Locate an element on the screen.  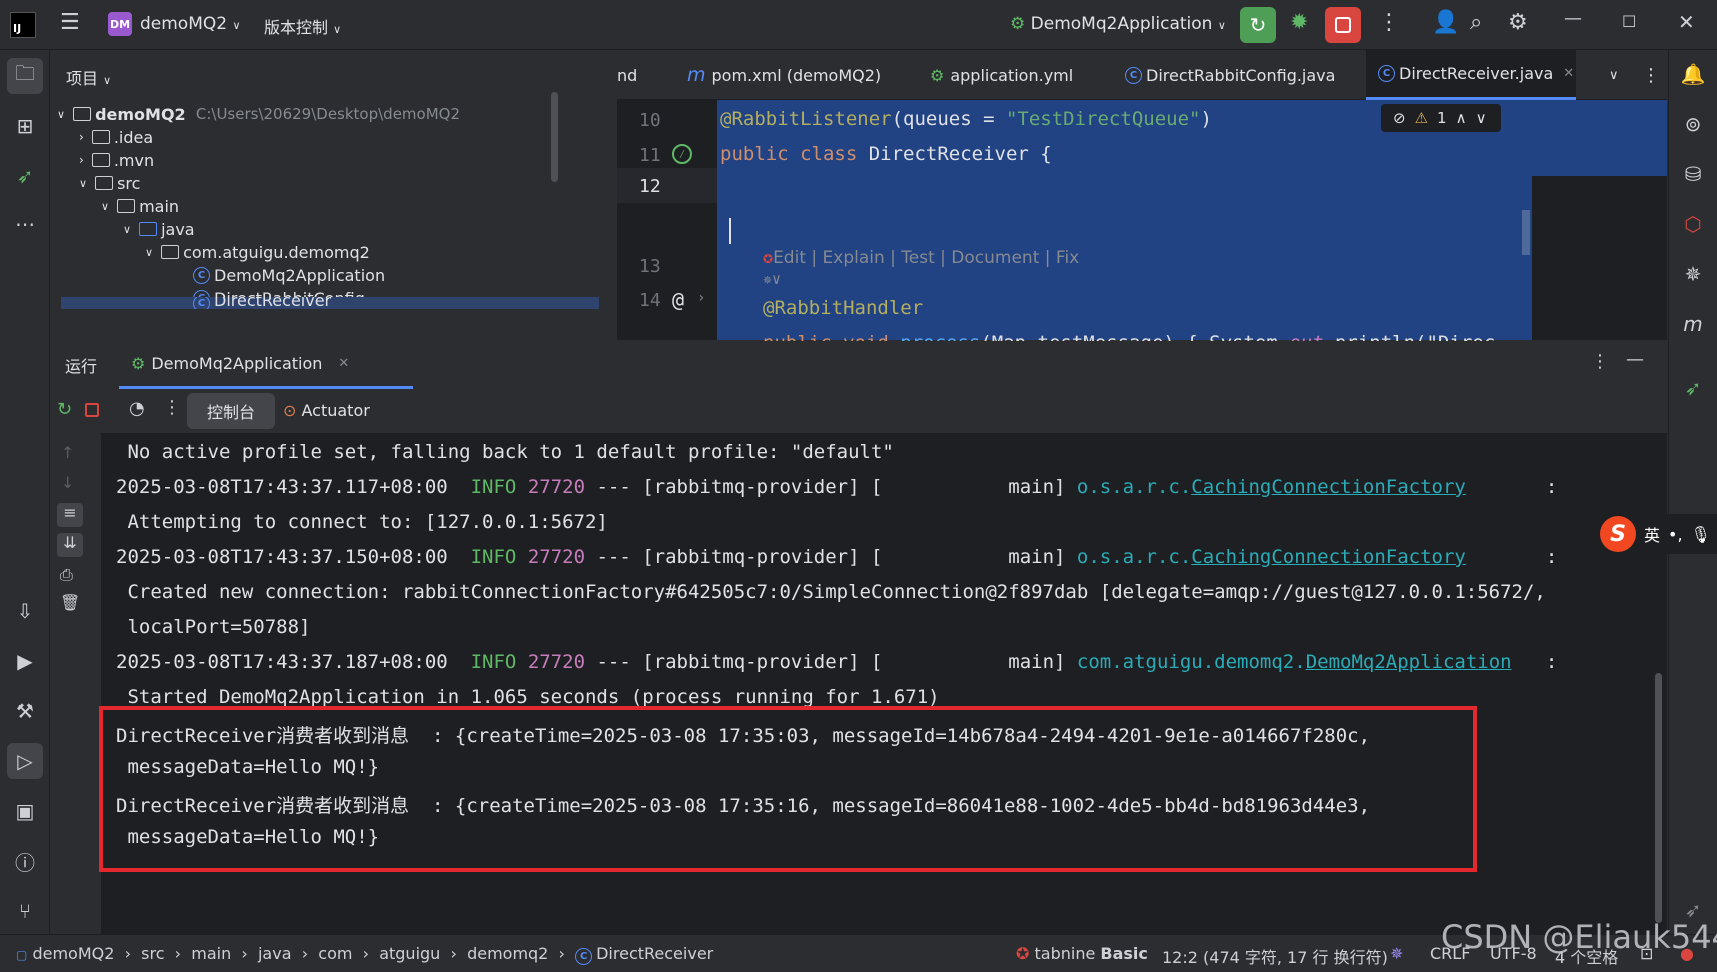
hamburger-icon: ☰ is located at coordinates (70, 22).